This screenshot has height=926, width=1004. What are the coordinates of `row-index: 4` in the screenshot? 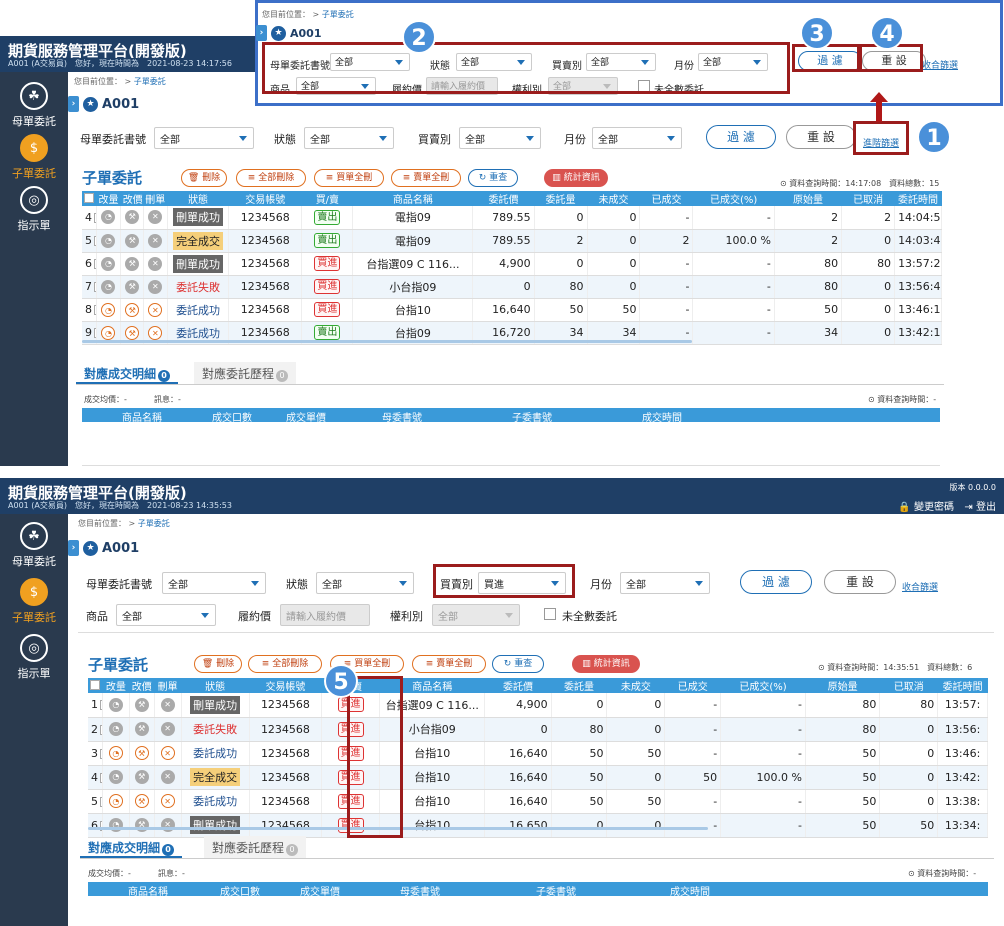 It's located at (94, 777).